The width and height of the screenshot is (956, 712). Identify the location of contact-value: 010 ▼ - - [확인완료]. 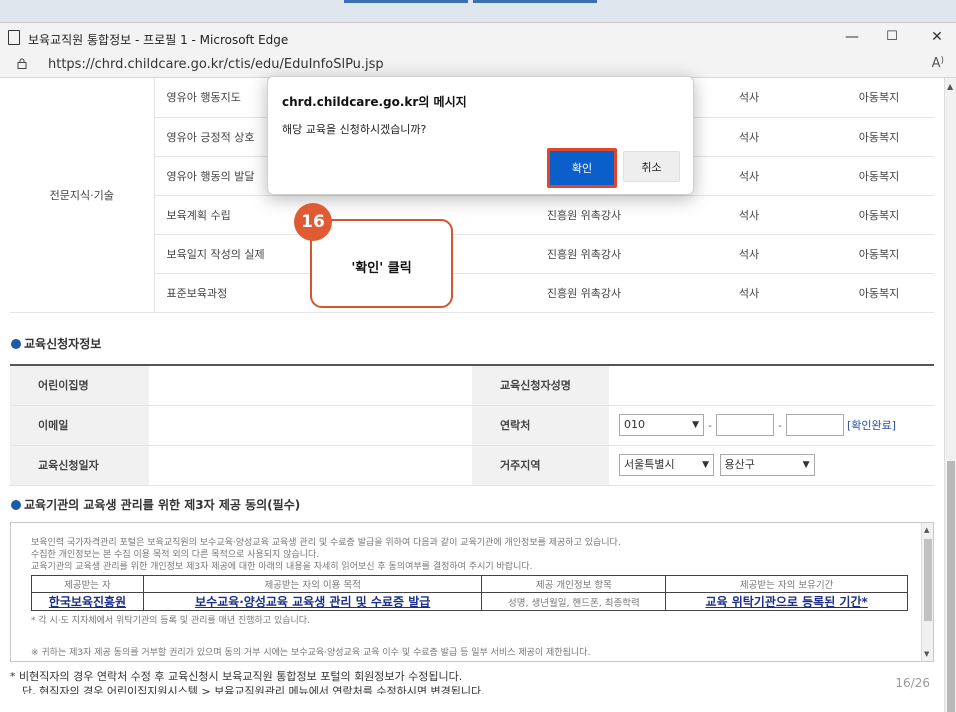
(771, 425).